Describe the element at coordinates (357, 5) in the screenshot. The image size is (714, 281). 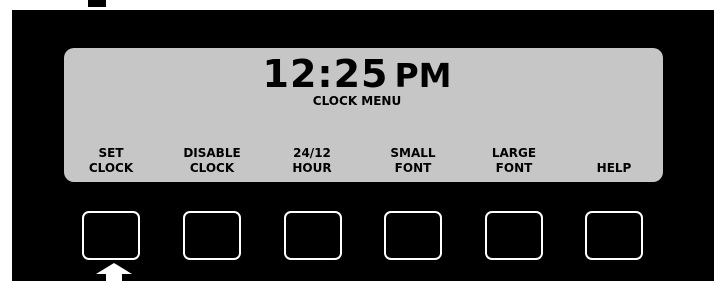
I see `top-margin` at that location.